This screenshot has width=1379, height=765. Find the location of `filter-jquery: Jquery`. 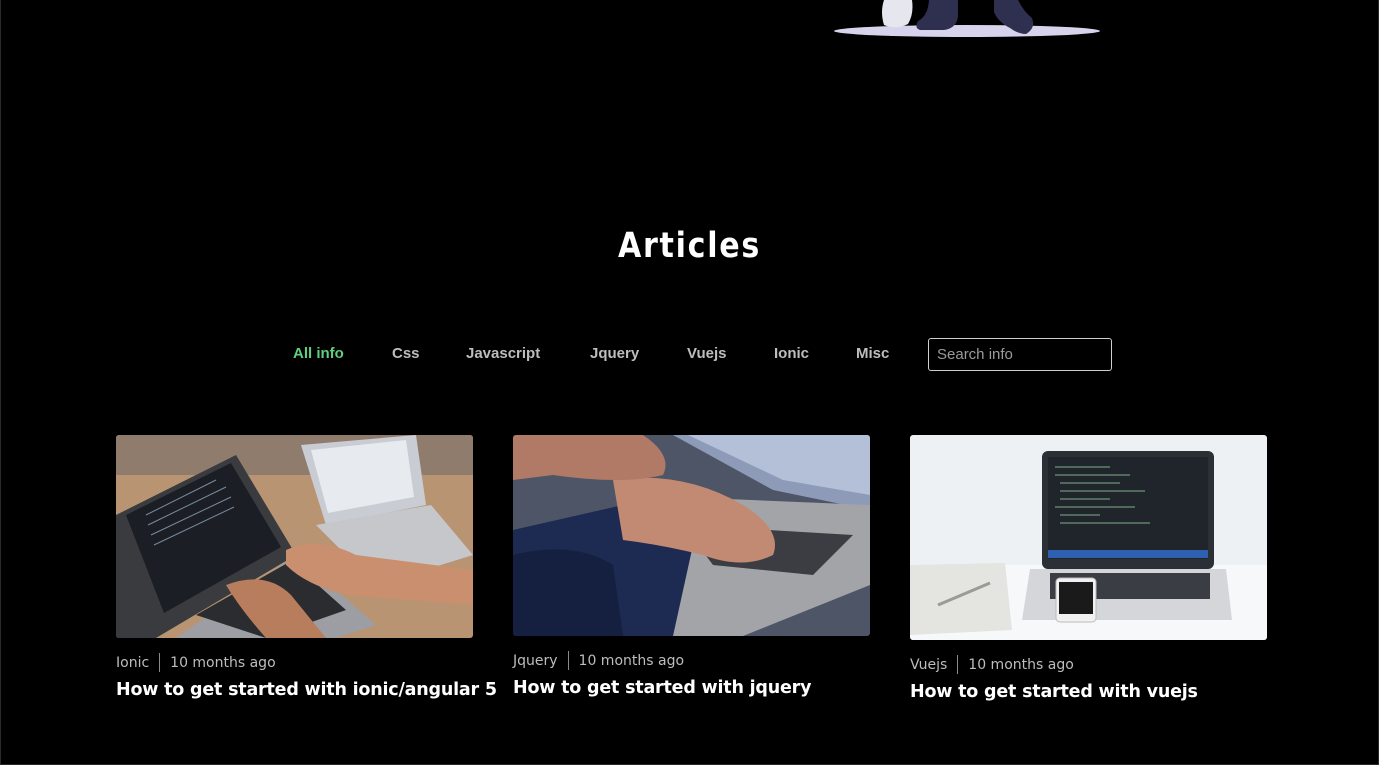

filter-jquery: Jquery is located at coordinates (614, 353).